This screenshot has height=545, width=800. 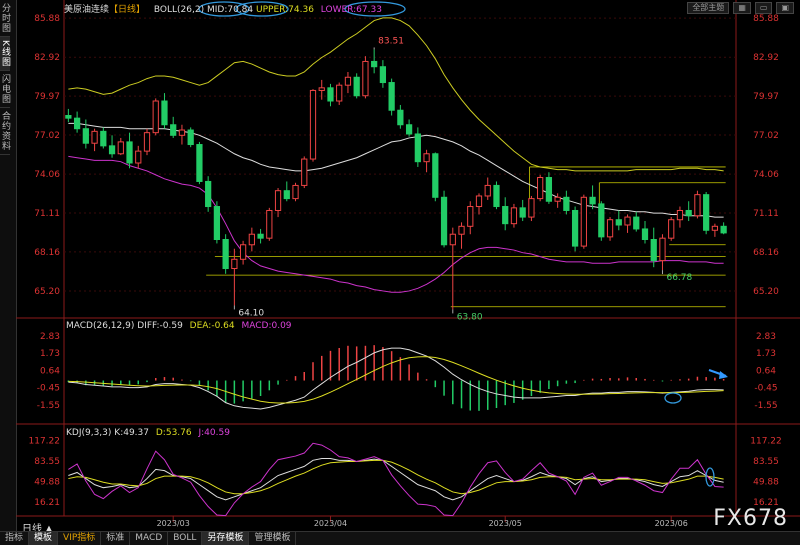 I want to click on tab-template: 模板, so click(x=44, y=538).